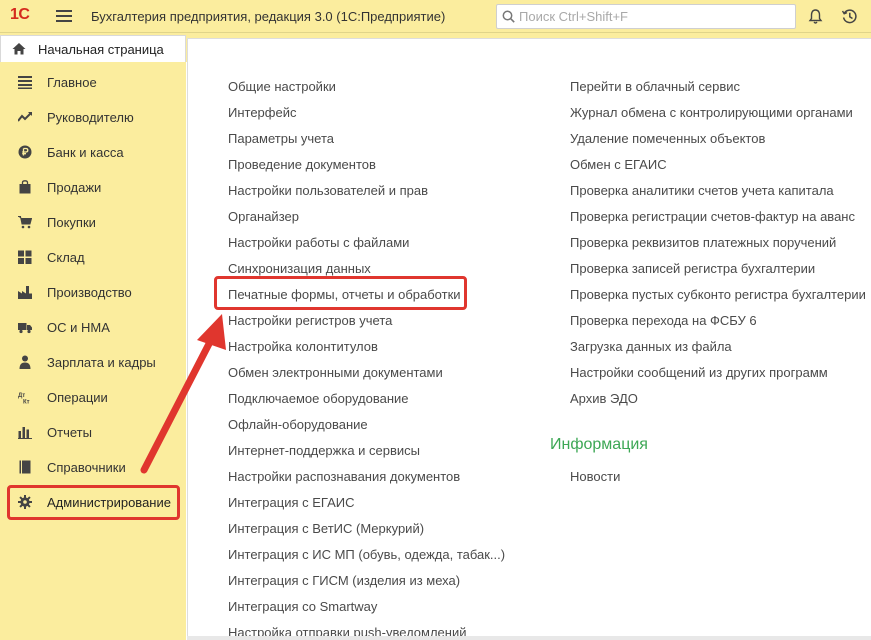 The image size is (871, 640). Describe the element at coordinates (849, 16) in the screenshot. I see `history-icon` at that location.